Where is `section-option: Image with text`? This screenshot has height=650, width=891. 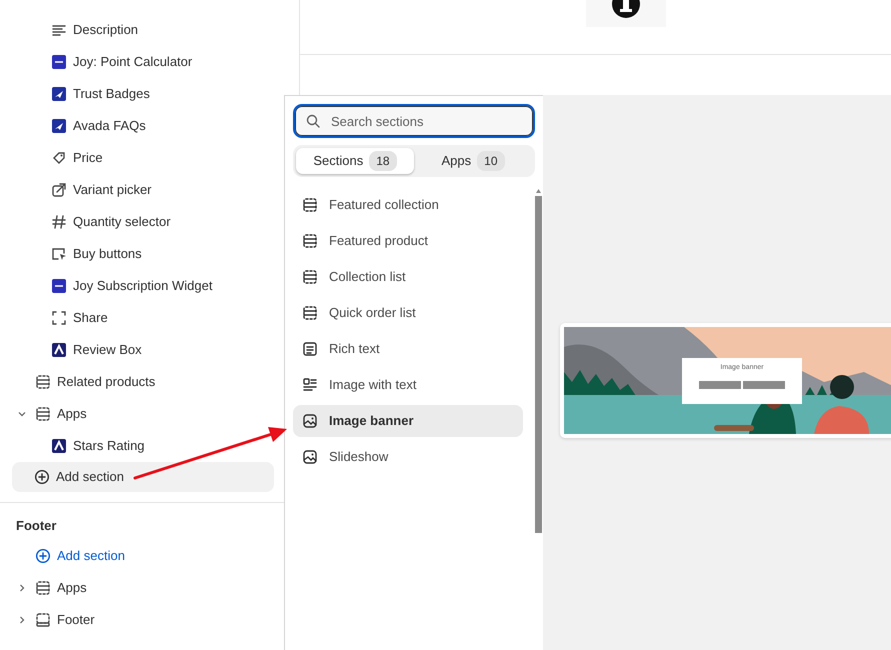 section-option: Image with text is located at coordinates (408, 385).